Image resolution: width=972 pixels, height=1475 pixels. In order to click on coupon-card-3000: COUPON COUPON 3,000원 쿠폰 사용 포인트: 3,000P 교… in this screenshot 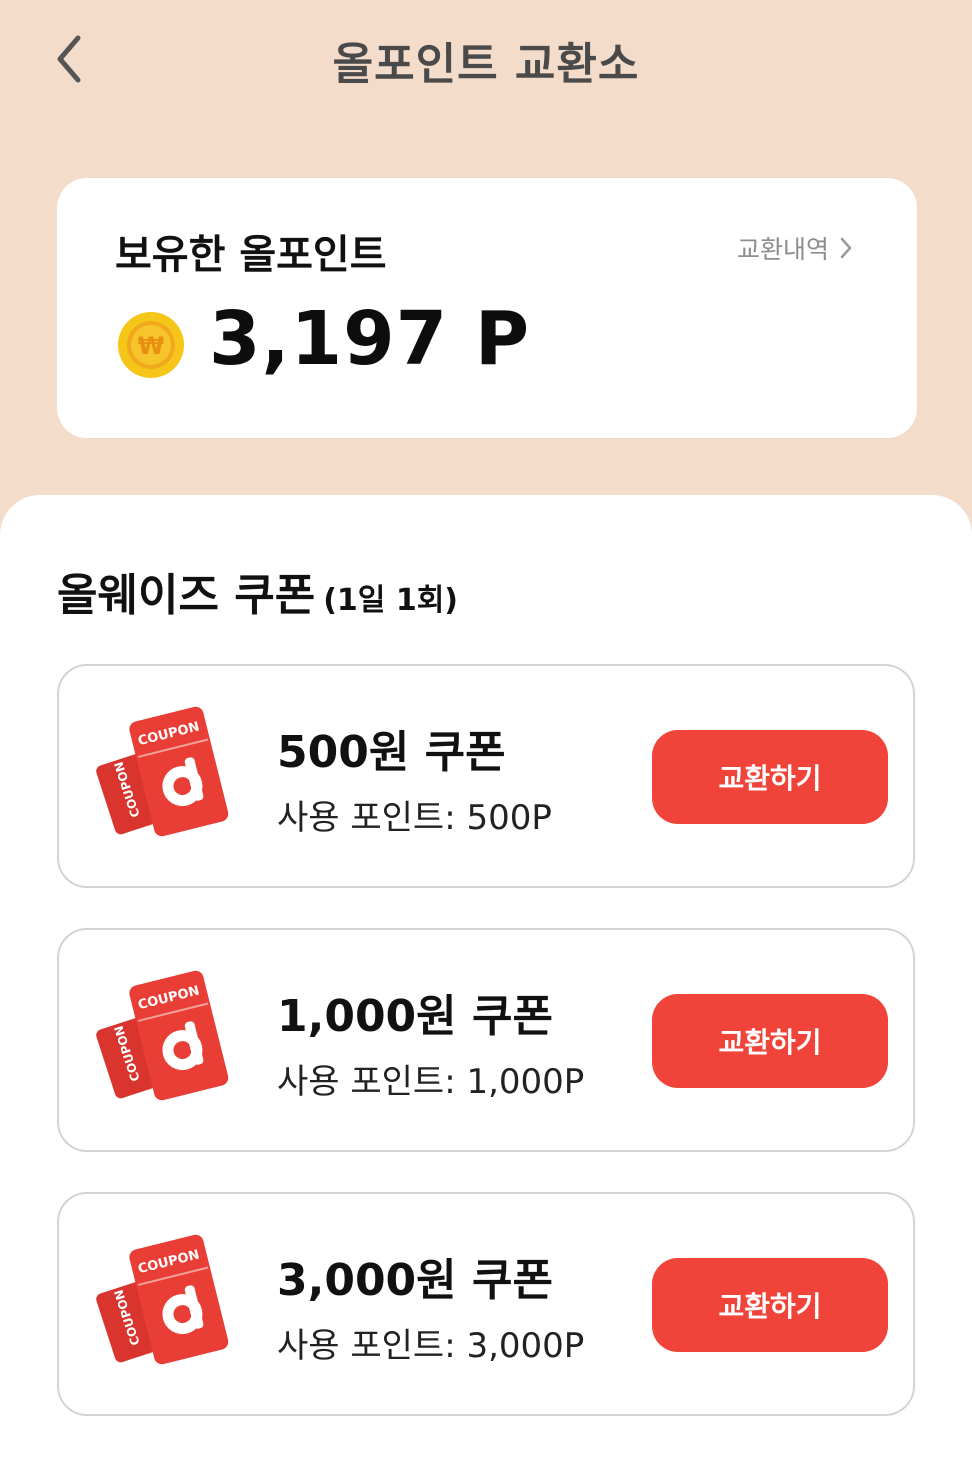, I will do `click(486, 1304)`.